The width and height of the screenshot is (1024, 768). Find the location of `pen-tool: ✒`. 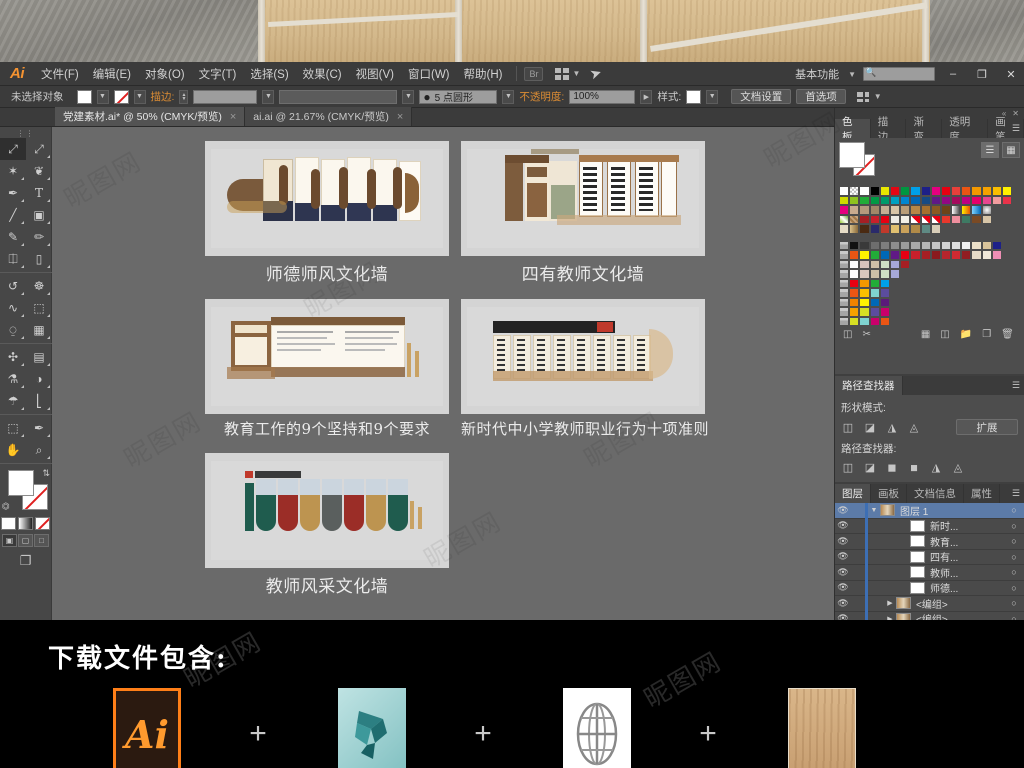

pen-tool: ✒ is located at coordinates (13, 193).